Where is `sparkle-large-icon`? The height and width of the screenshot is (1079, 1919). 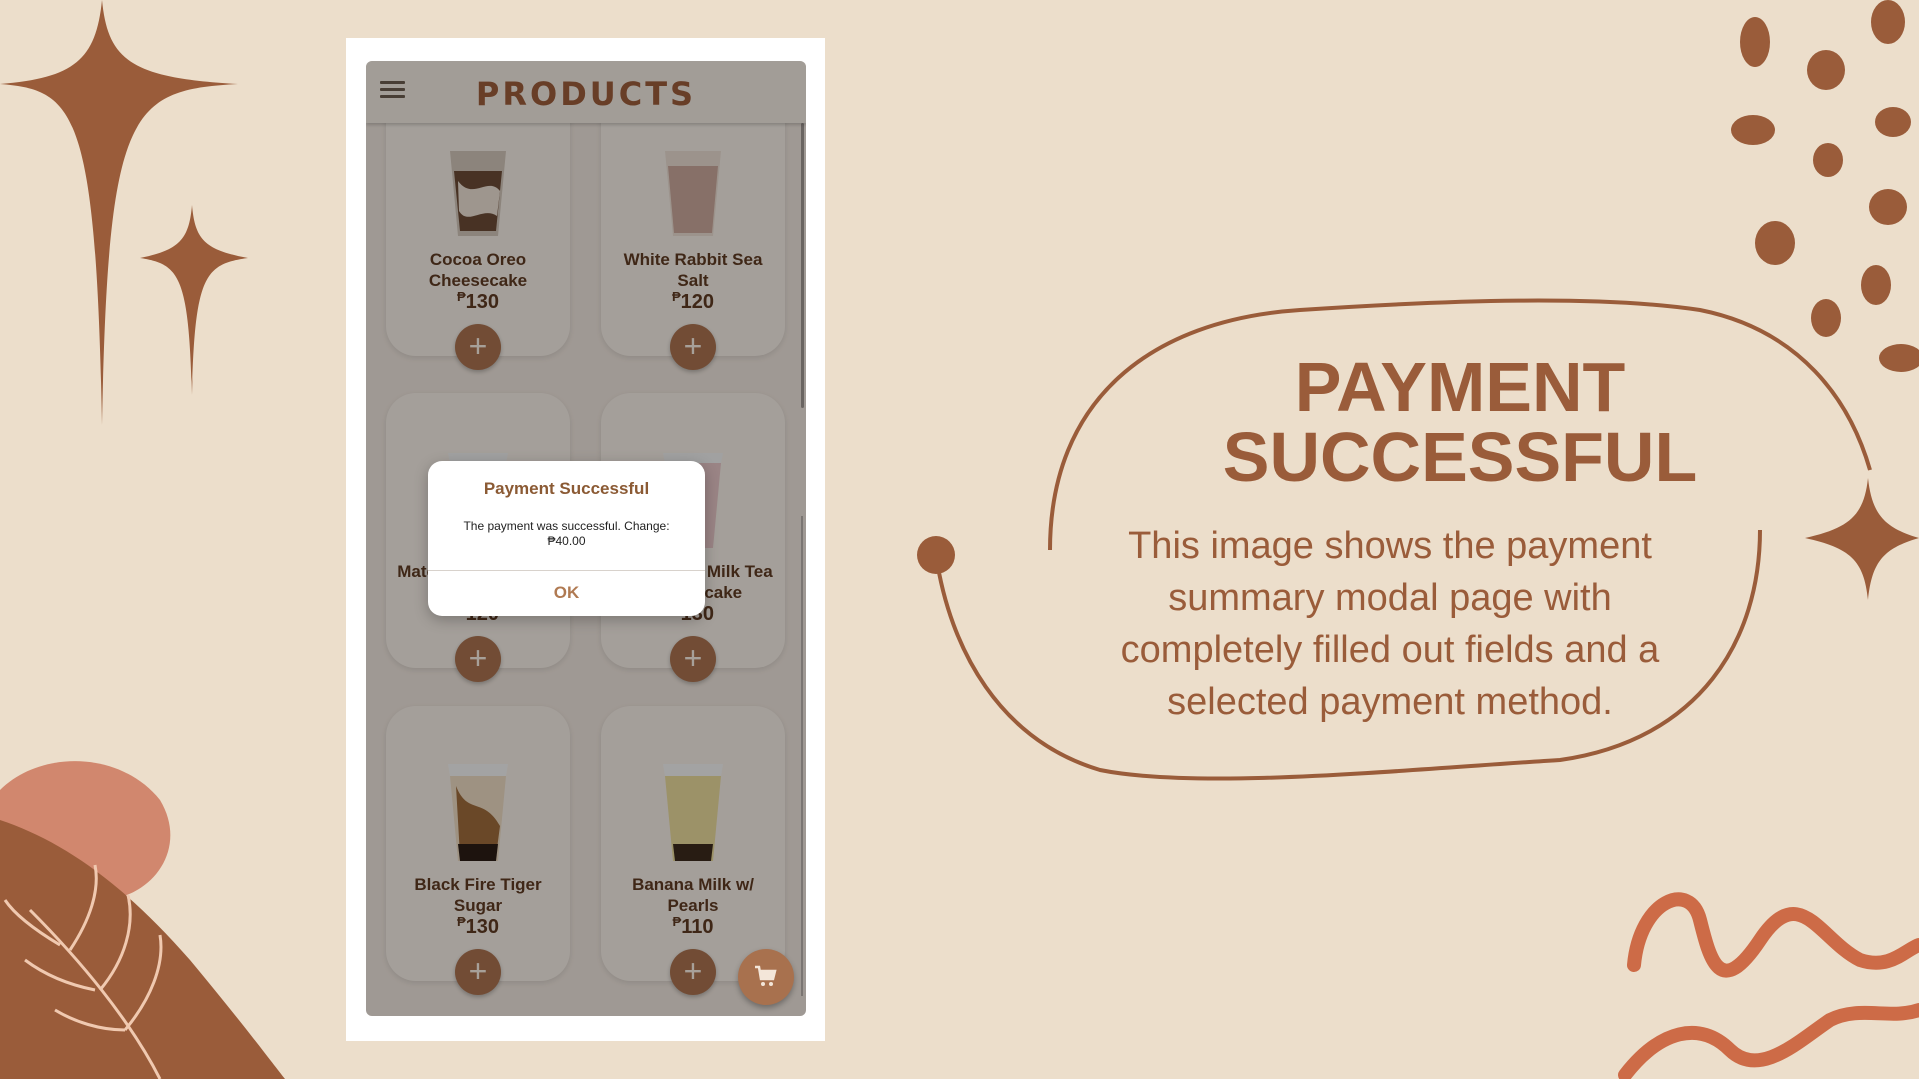 sparkle-large-icon is located at coordinates (119, 212).